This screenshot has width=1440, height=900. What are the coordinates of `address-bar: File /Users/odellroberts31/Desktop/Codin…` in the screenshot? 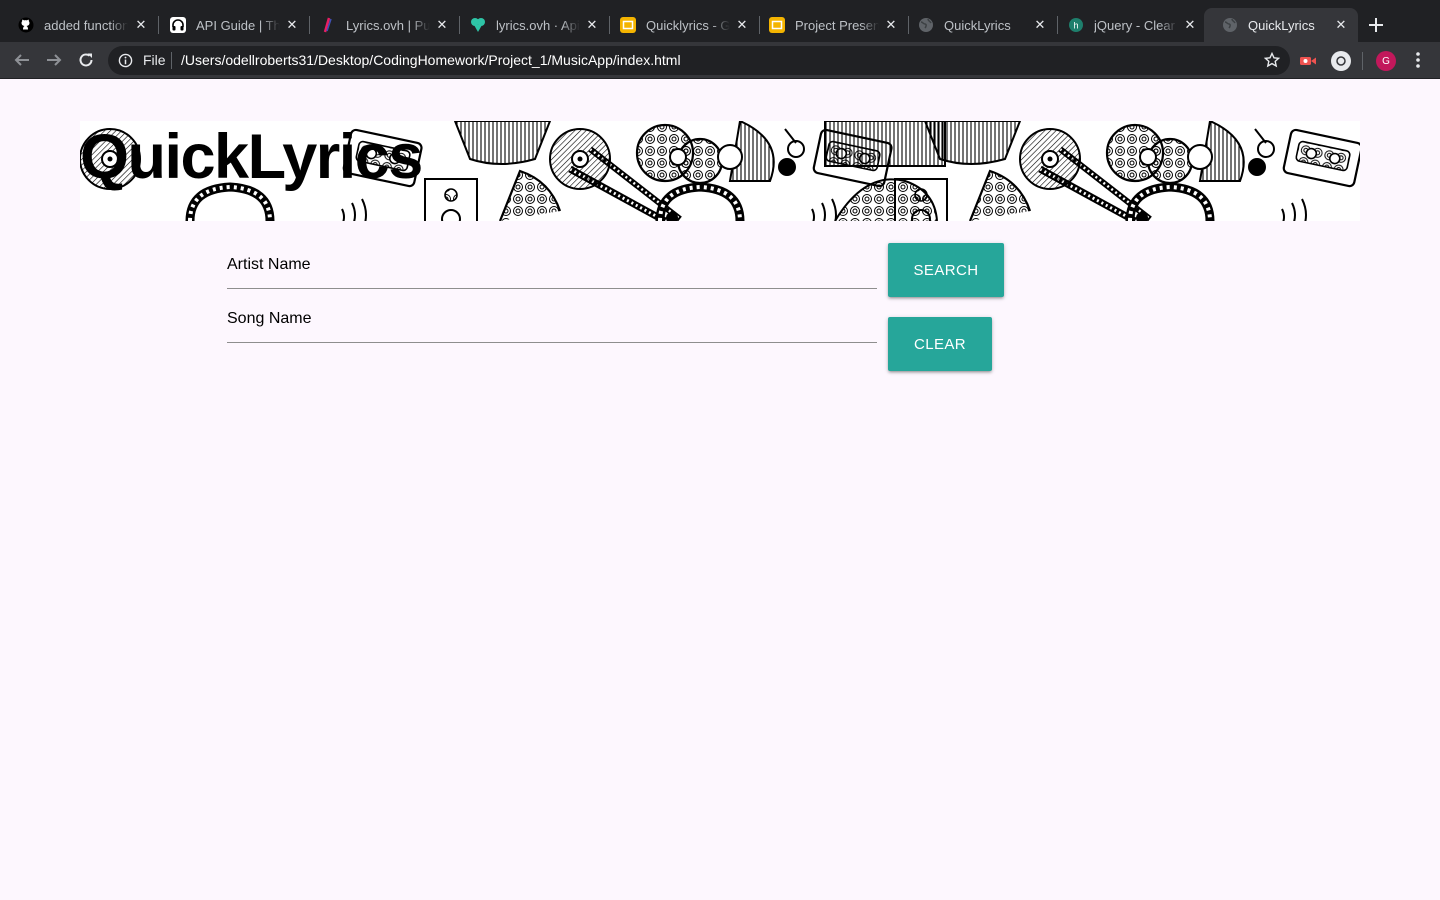 It's located at (699, 60).